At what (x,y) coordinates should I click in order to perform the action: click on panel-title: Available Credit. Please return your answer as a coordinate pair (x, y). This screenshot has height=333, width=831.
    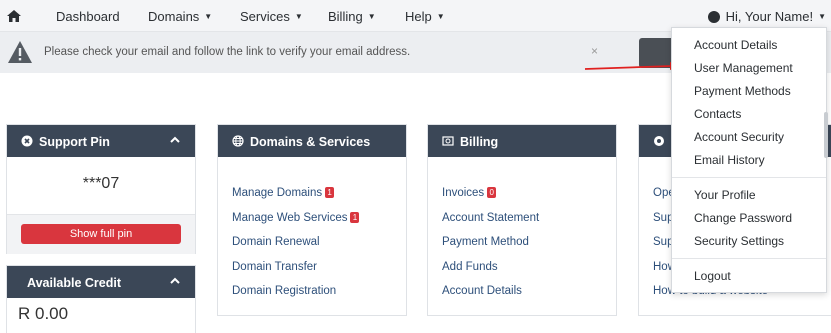
    Looking at the image, I should click on (74, 283).